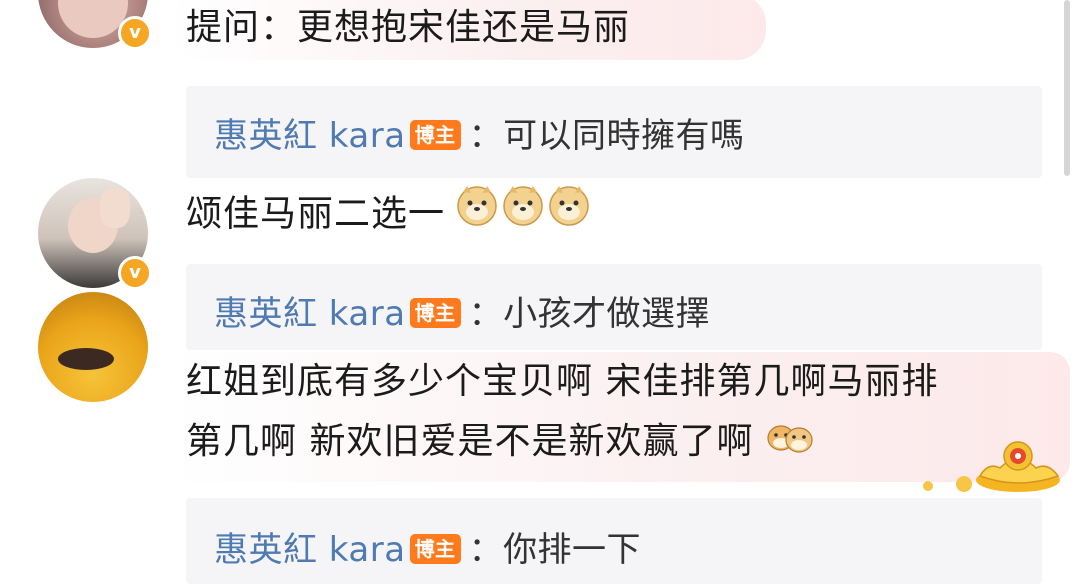 The image size is (1080, 584). Describe the element at coordinates (523, 215) in the screenshot. I see `doge-emoji-icon` at that location.